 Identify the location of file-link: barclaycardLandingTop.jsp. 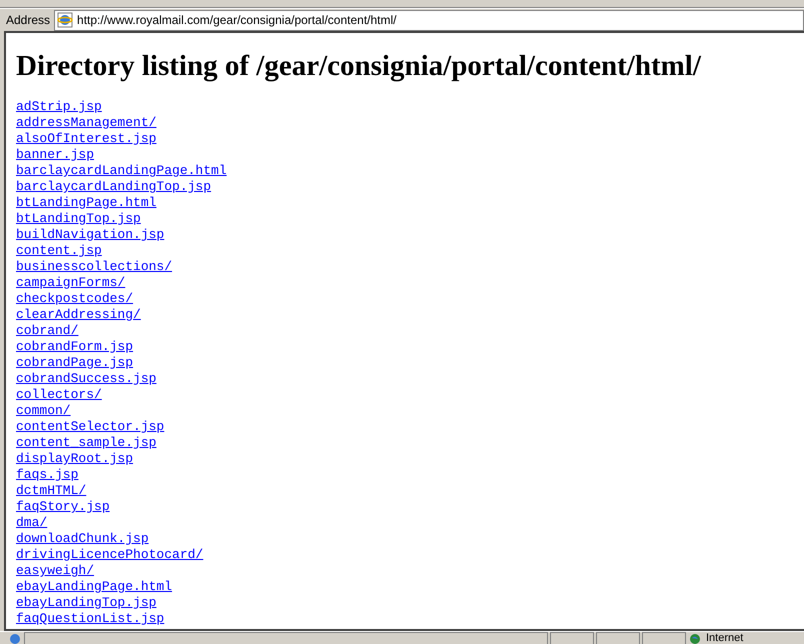
(114, 187).